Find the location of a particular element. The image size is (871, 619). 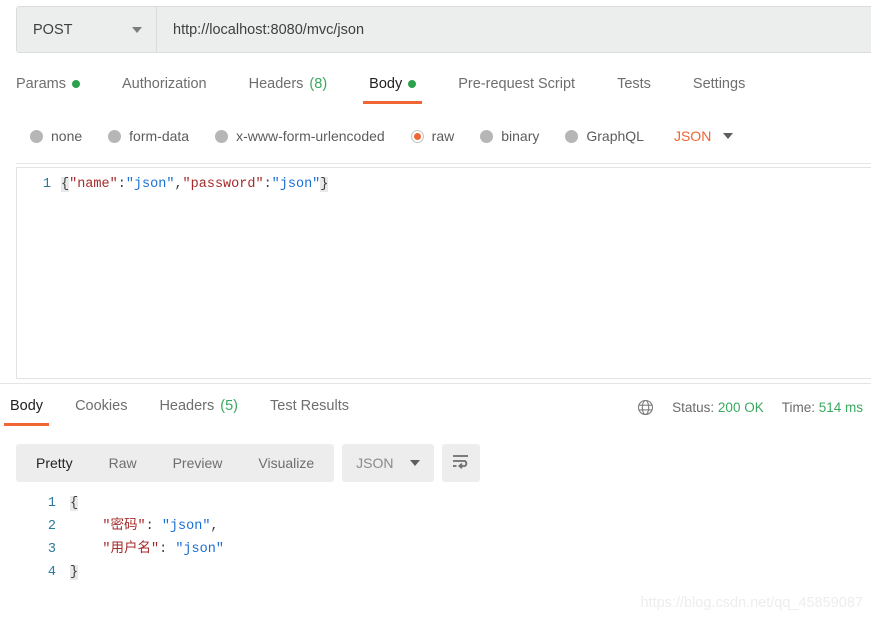

view-mode-pretty: Pretty is located at coordinates (54, 463).